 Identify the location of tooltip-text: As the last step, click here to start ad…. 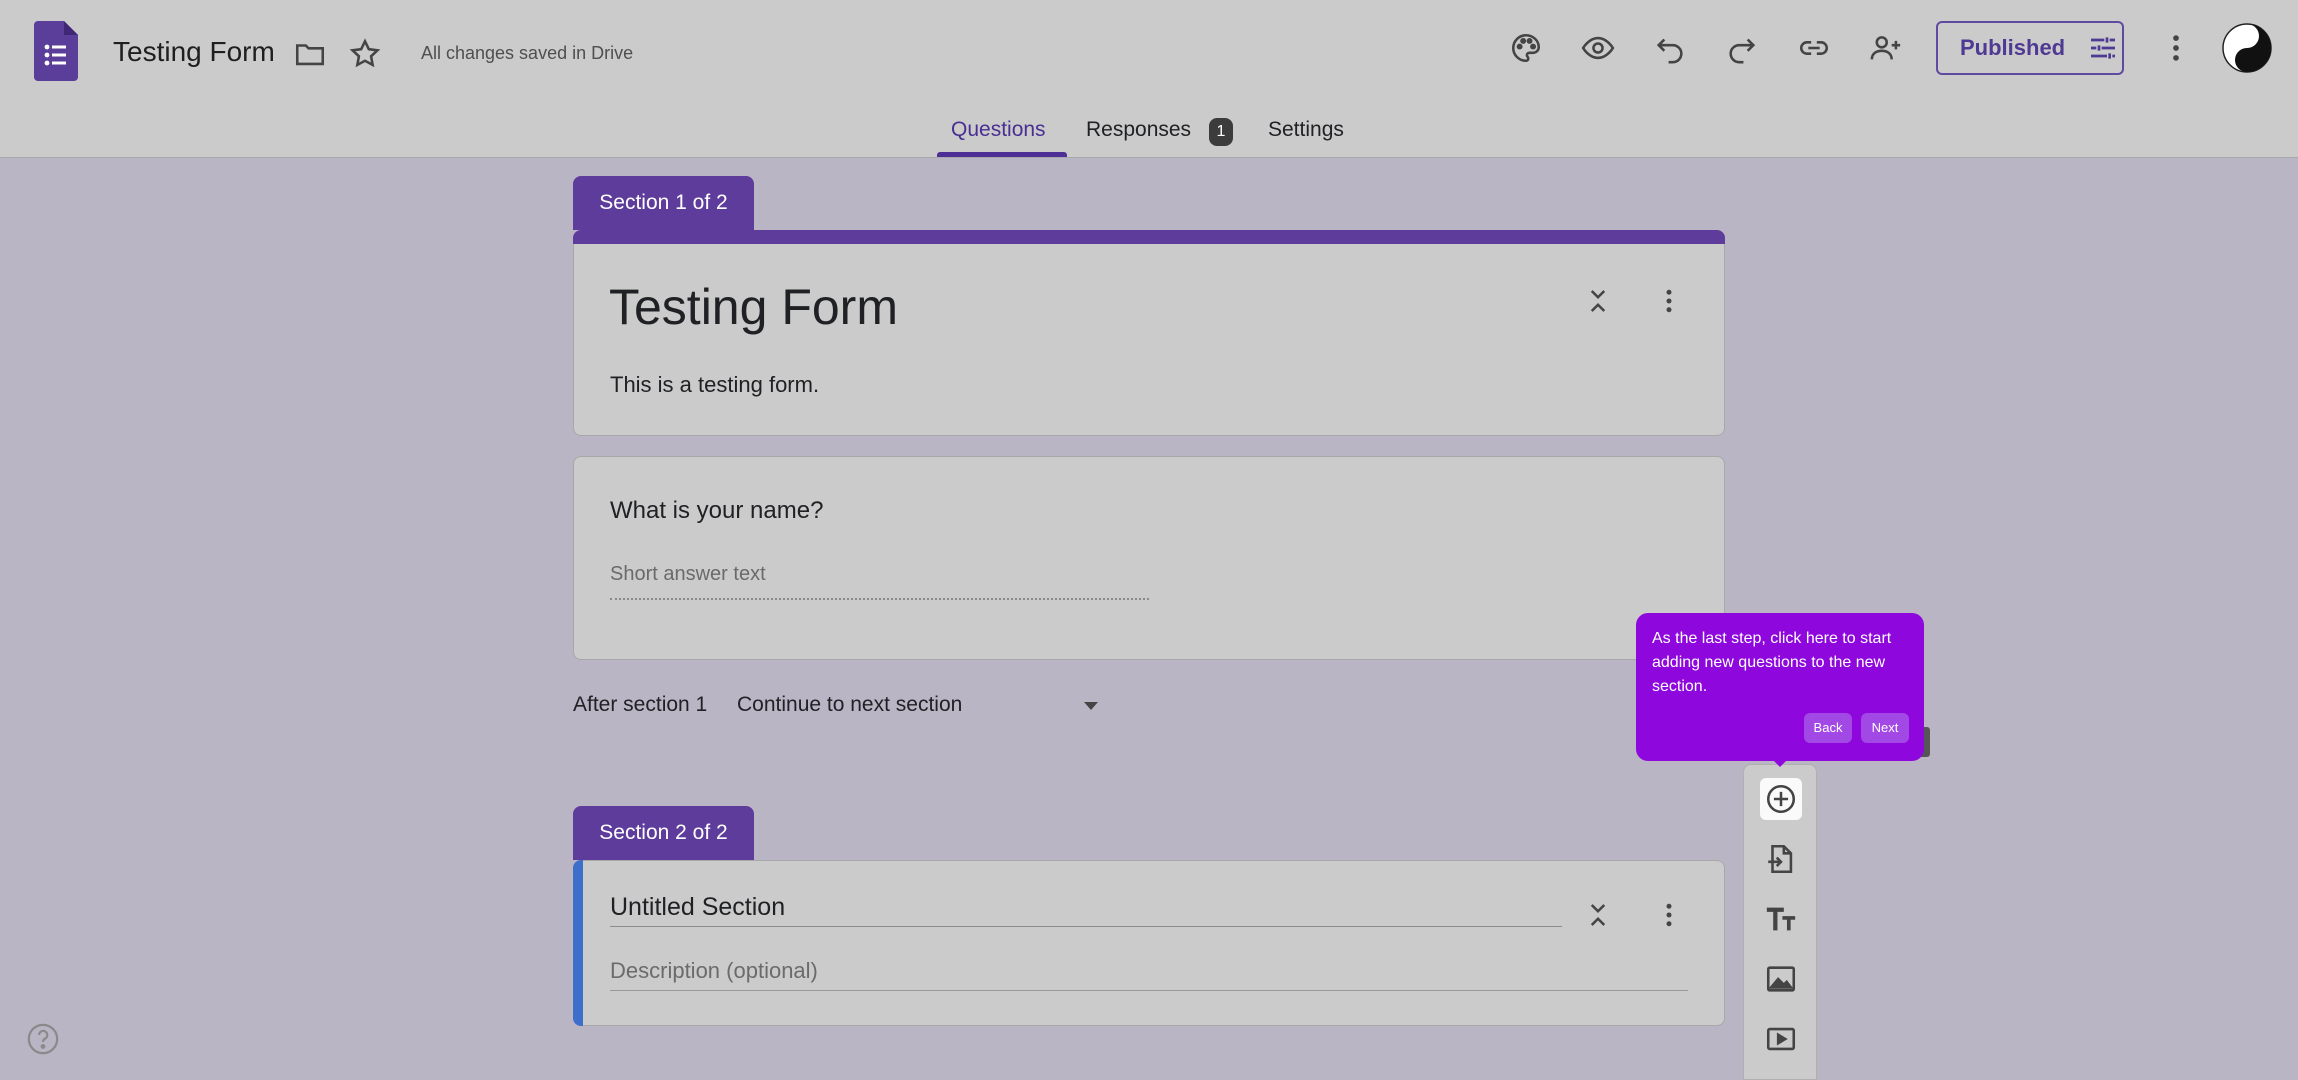
(1772, 662).